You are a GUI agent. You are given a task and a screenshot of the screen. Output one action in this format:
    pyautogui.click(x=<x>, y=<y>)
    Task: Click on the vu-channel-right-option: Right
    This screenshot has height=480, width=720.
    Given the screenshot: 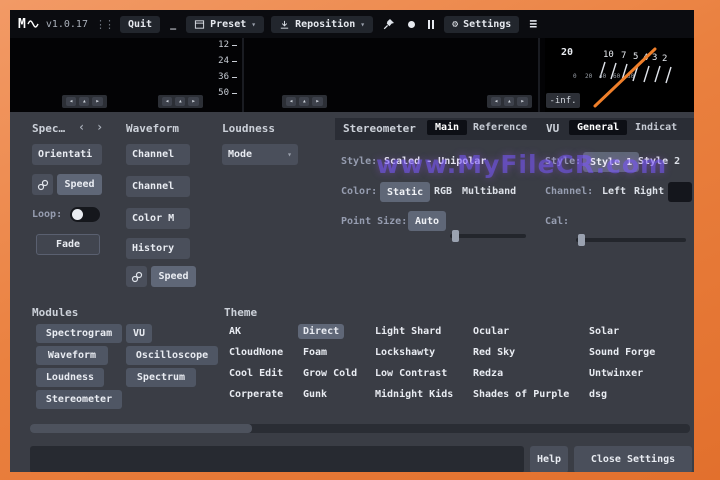 What is the action you would take?
    pyautogui.click(x=649, y=191)
    